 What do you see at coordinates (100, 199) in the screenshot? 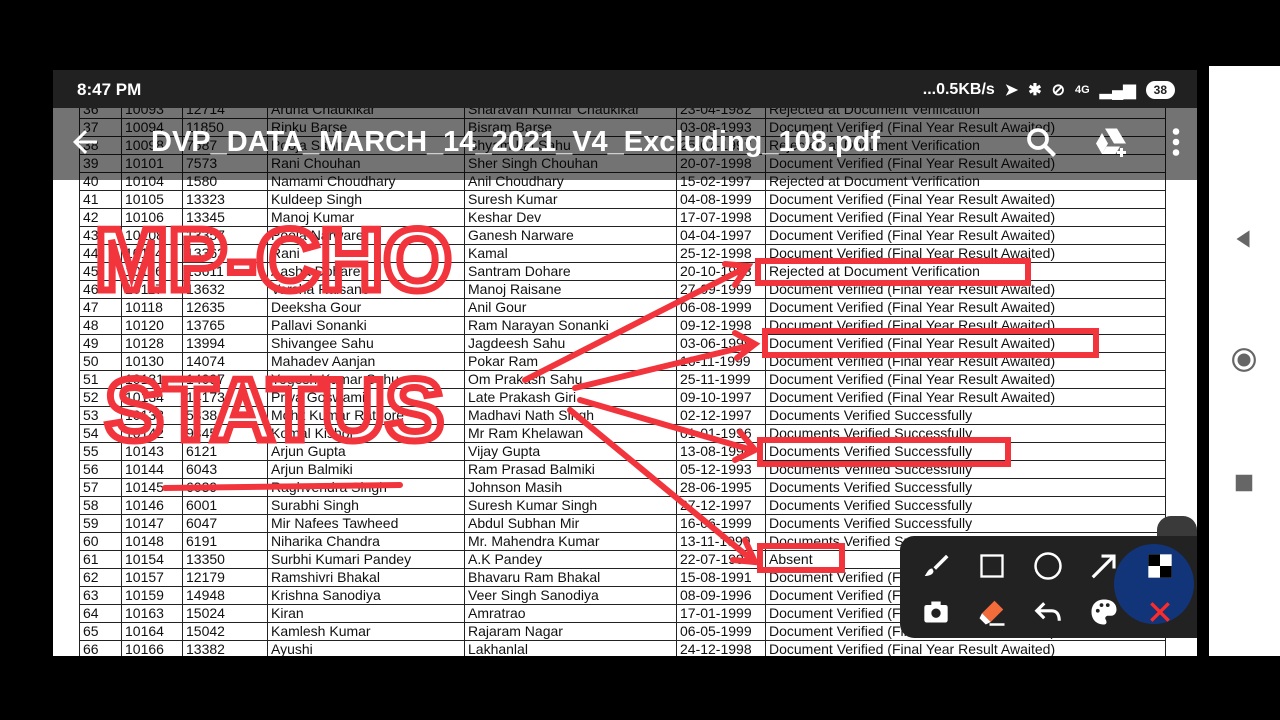
I see `table-cell: 41` at bounding box center [100, 199].